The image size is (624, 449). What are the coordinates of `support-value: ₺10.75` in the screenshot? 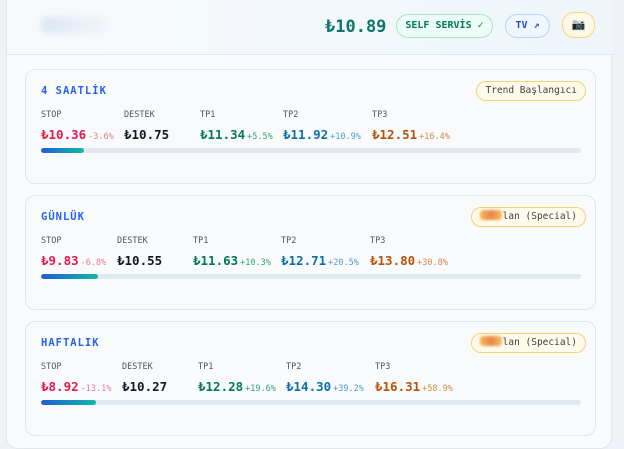 It's located at (147, 134).